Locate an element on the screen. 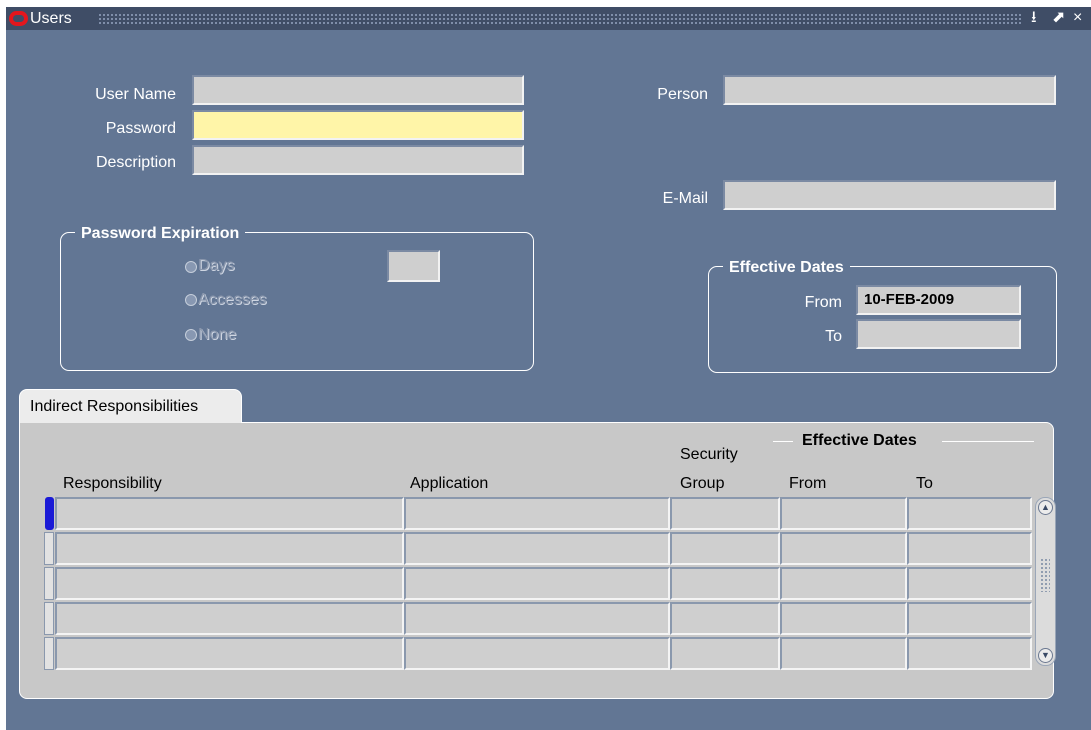 The width and height of the screenshot is (1091, 730). window-title: Users is located at coordinates (51, 18).